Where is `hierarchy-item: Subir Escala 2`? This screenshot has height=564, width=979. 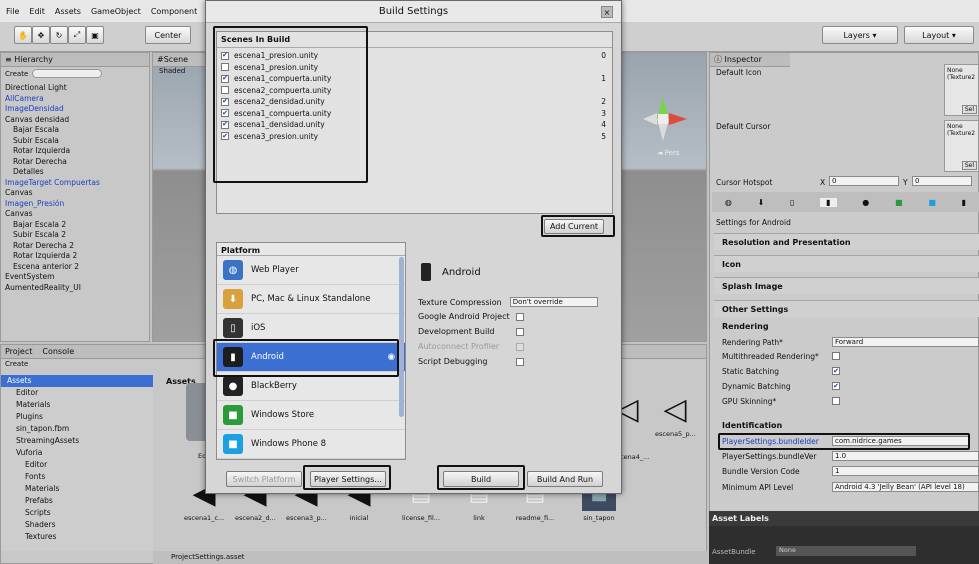 hierarchy-item: Subir Escala 2 is located at coordinates (75, 235).